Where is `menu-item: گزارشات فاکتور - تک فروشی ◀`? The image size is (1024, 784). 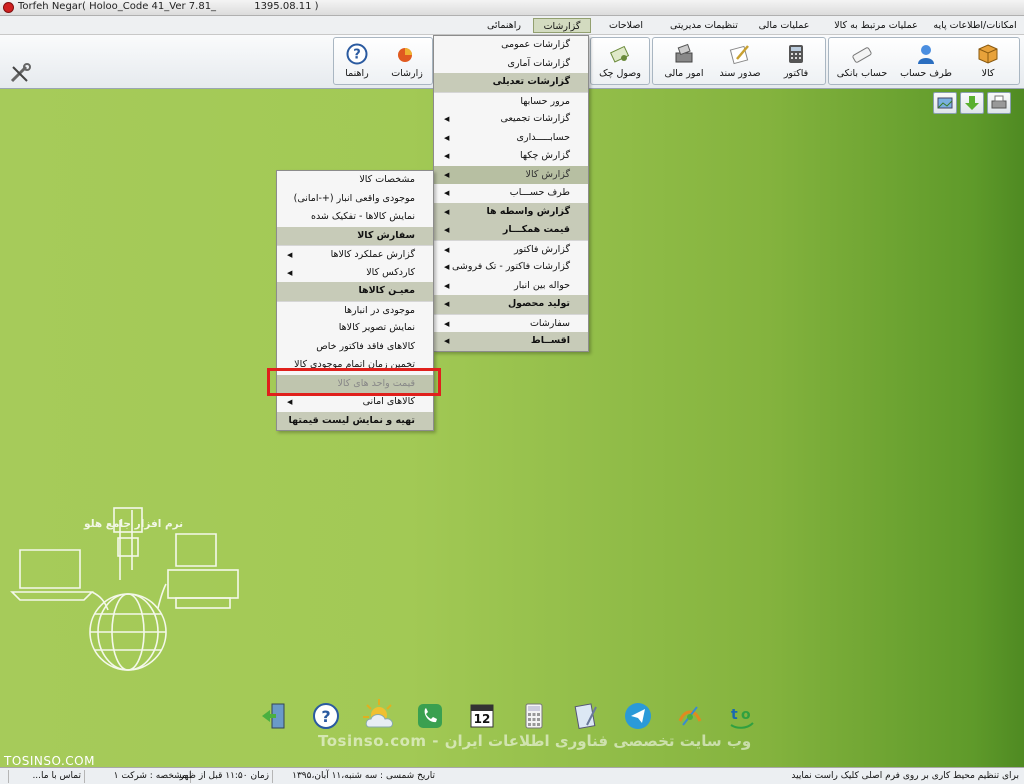
menu-item: گزارشات فاکتور - تک فروشی ◀ is located at coordinates (511, 267).